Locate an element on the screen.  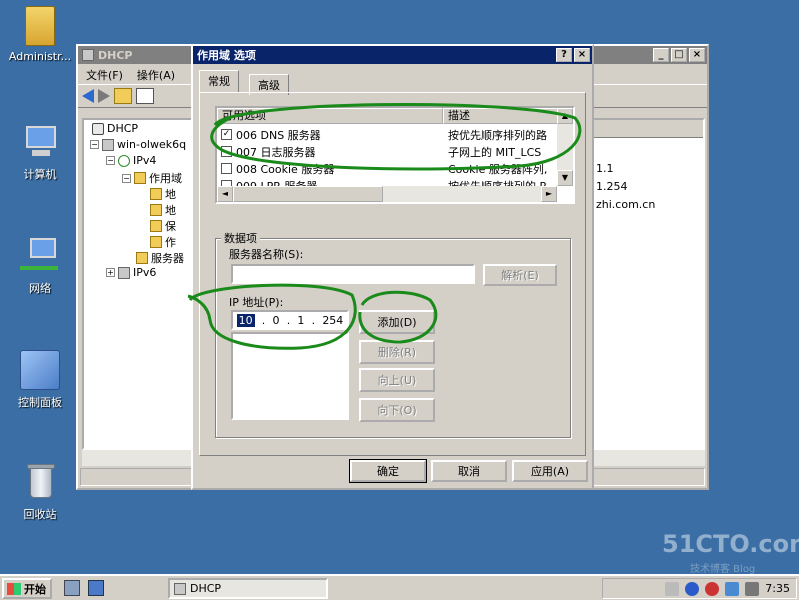
option-row: 007 日志服务器 子网上的 MIT_LCS is located at coordinates (391, 151).